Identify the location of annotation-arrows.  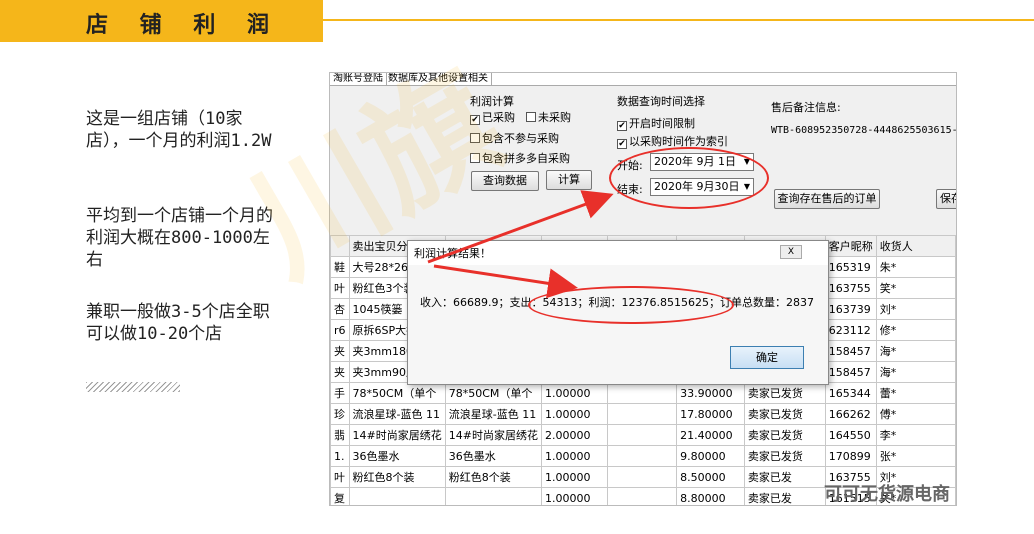
(520, 244).